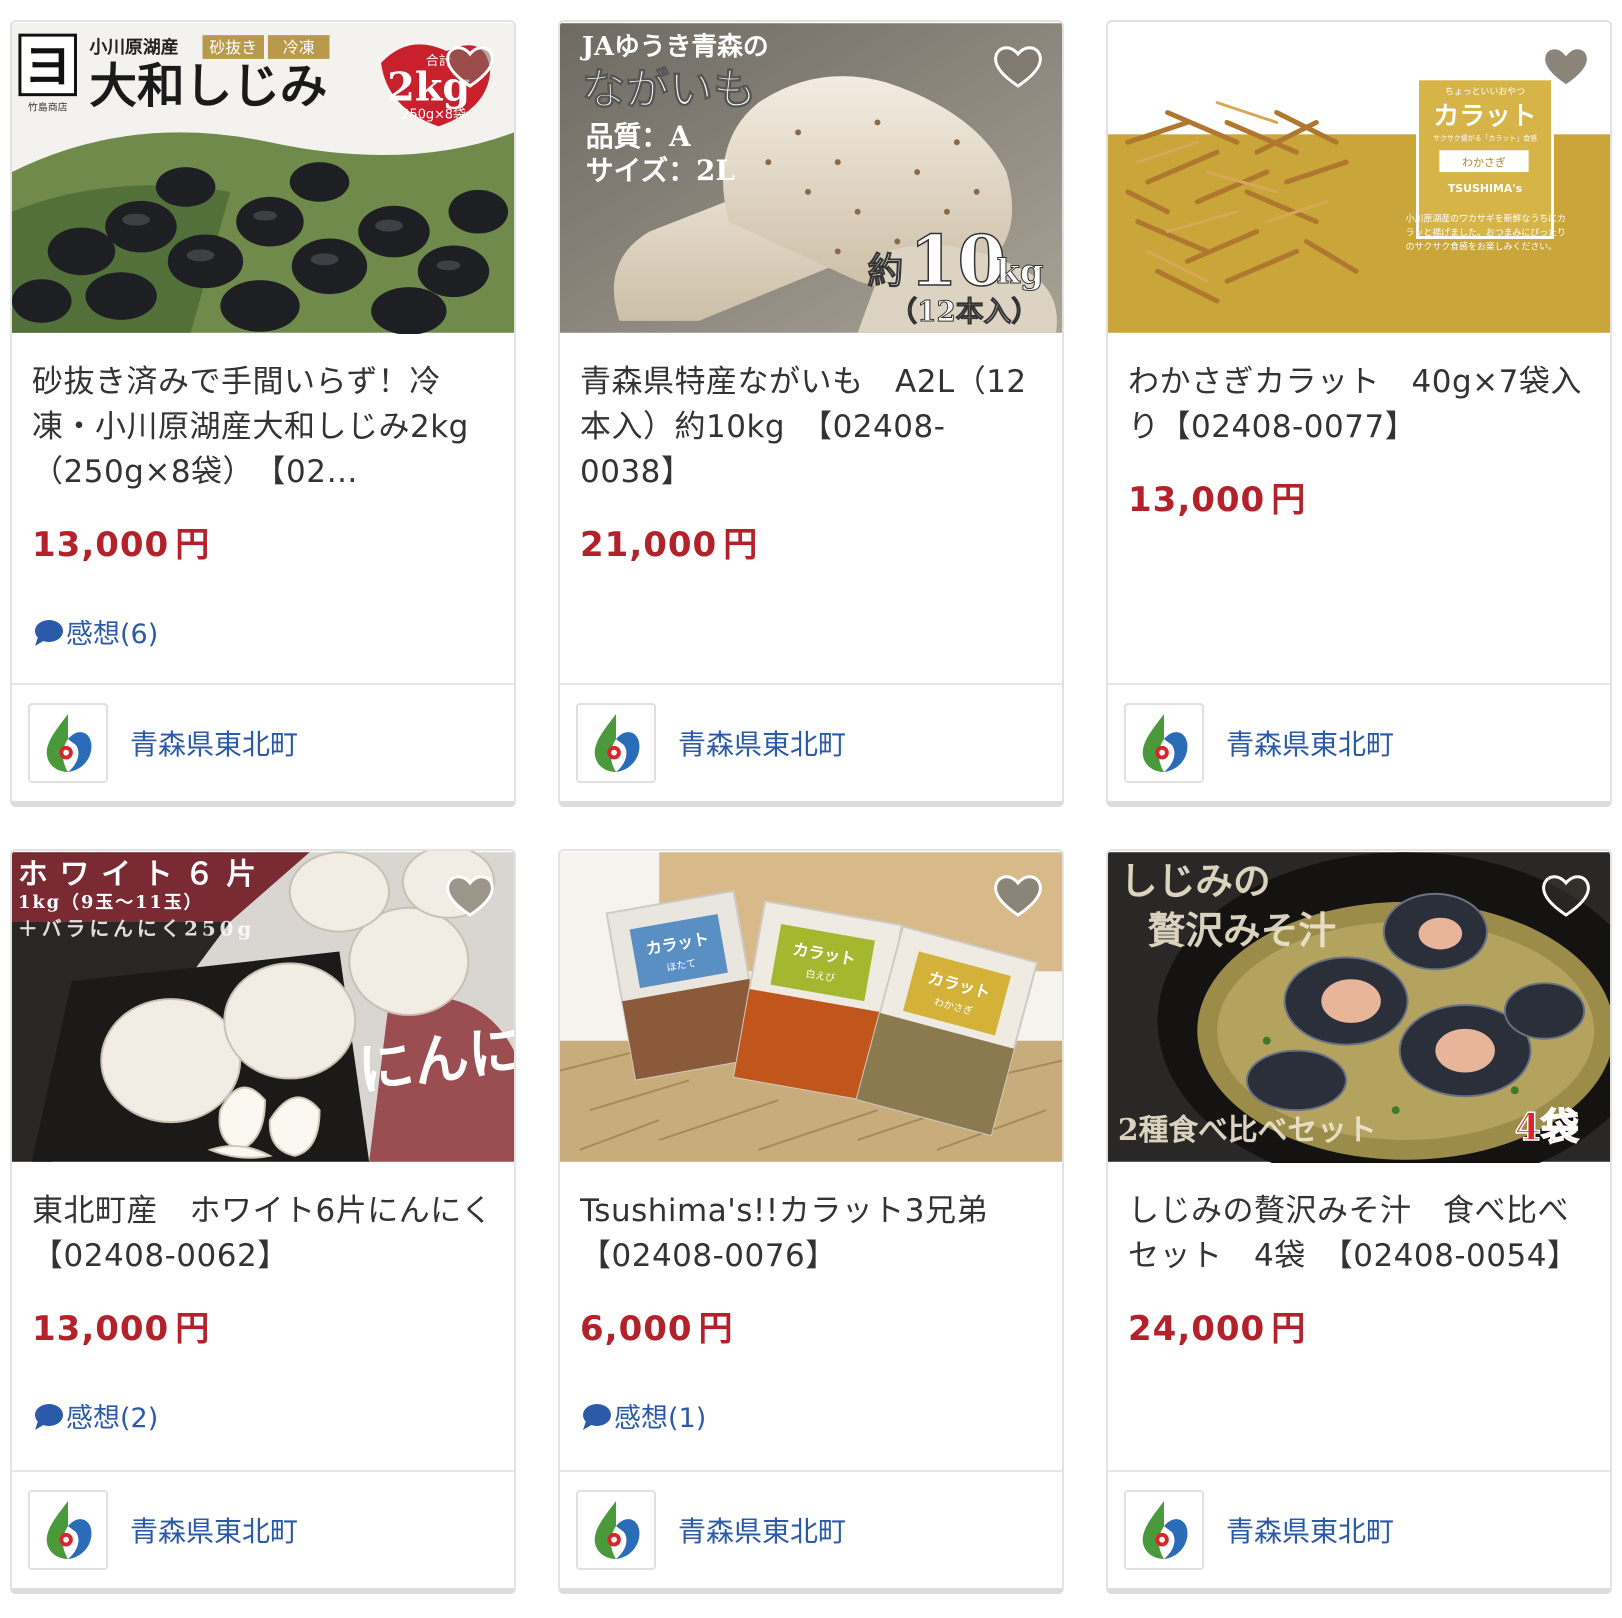  I want to click on svg-text: （12本入）, so click(964, 311).